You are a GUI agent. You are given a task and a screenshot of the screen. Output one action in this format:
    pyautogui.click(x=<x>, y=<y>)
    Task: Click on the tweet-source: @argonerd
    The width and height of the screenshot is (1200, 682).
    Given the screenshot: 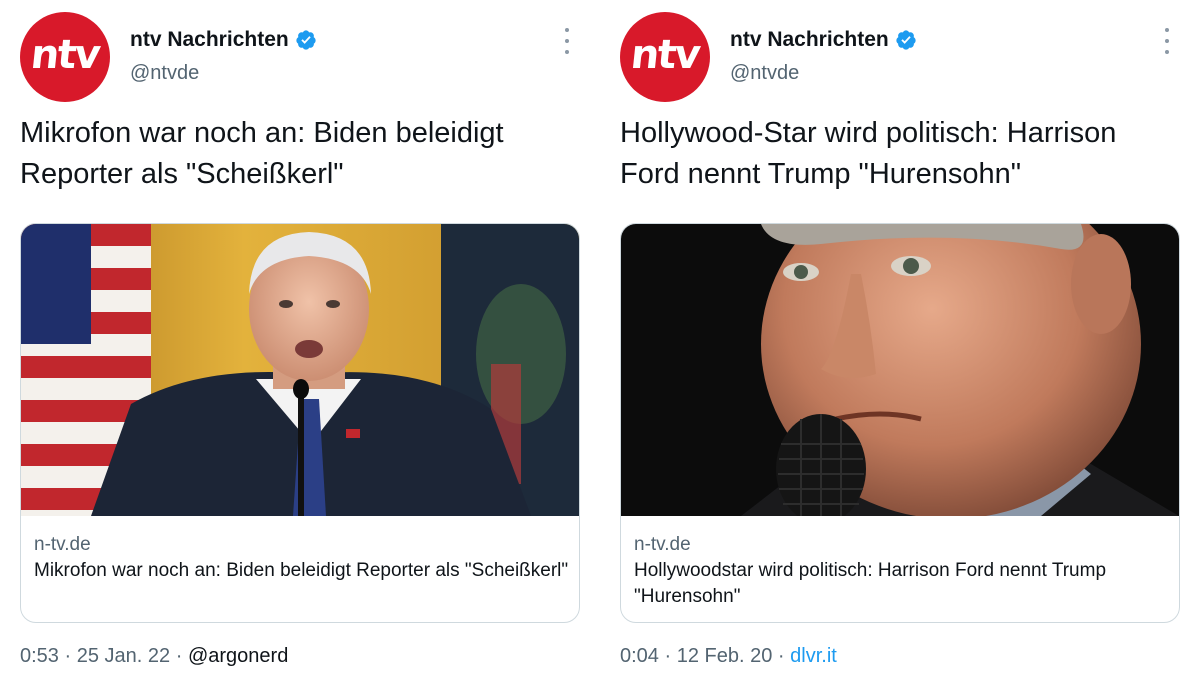 What is the action you would take?
    pyautogui.click(x=238, y=656)
    